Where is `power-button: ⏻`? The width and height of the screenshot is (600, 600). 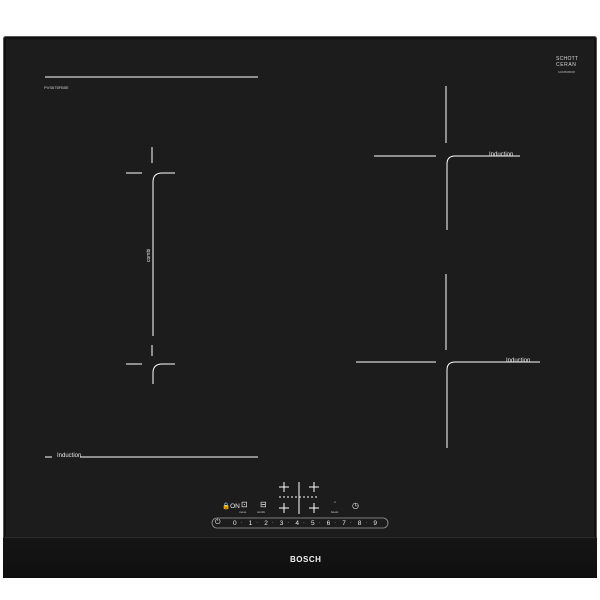 power-button: ⏻ is located at coordinates (218, 523).